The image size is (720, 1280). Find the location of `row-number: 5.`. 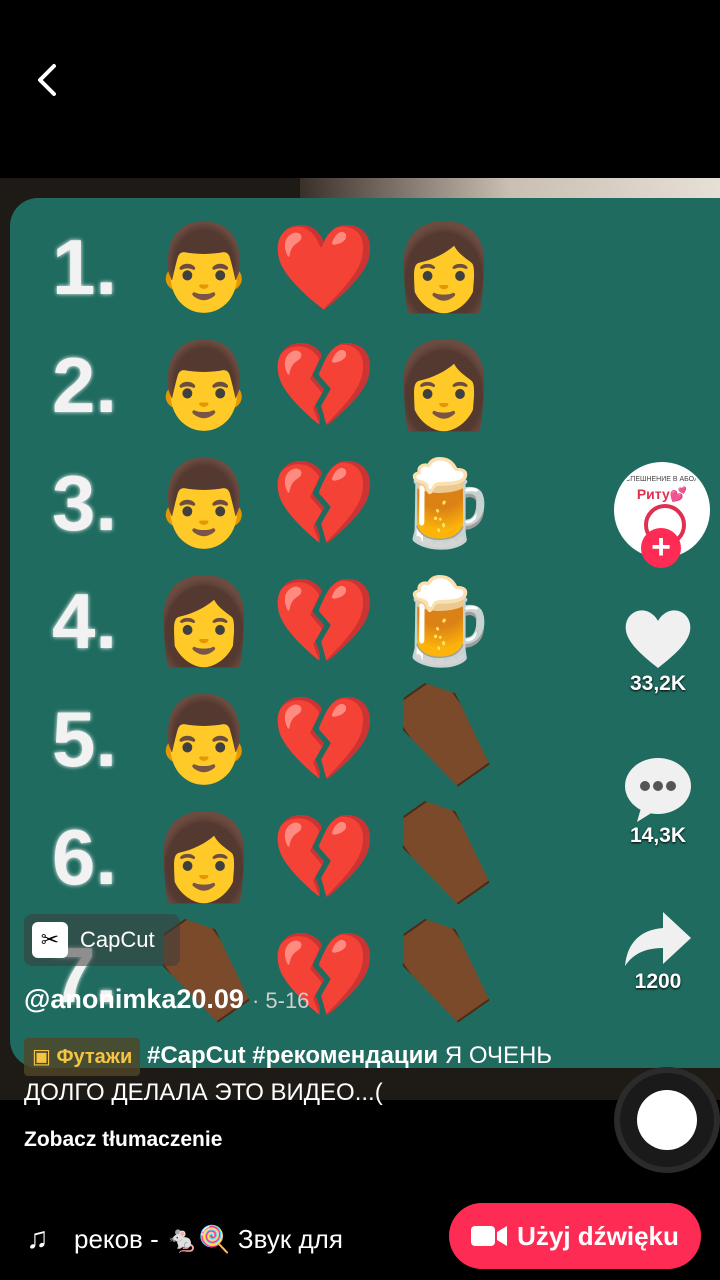

row-number: 5. is located at coordinates (85, 738).